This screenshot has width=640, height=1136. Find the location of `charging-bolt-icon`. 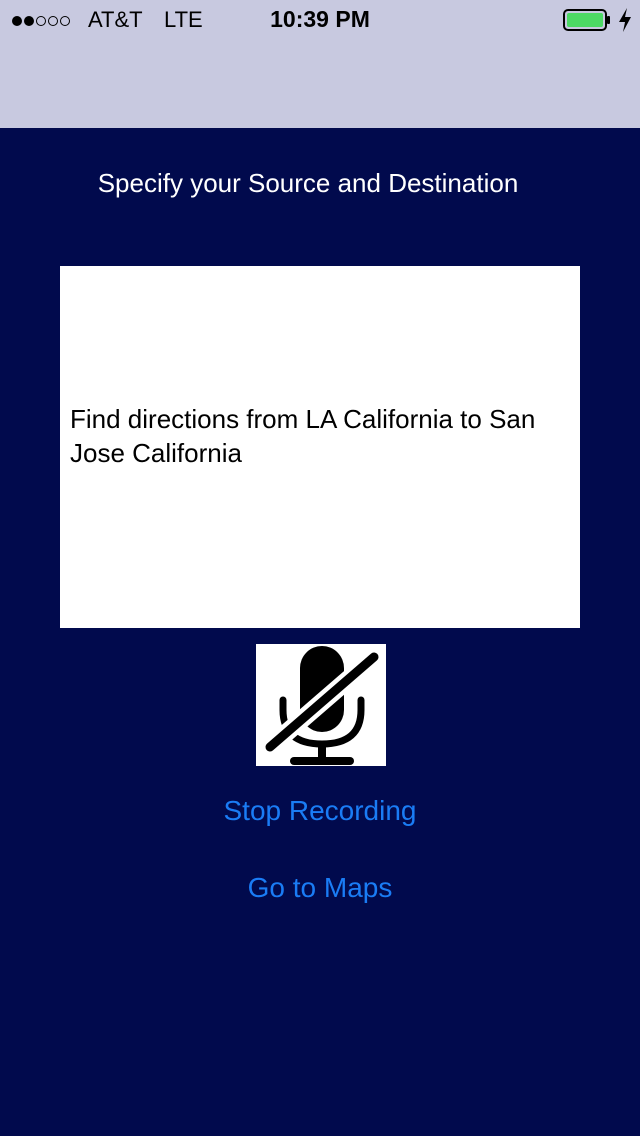

charging-bolt-icon is located at coordinates (625, 20).